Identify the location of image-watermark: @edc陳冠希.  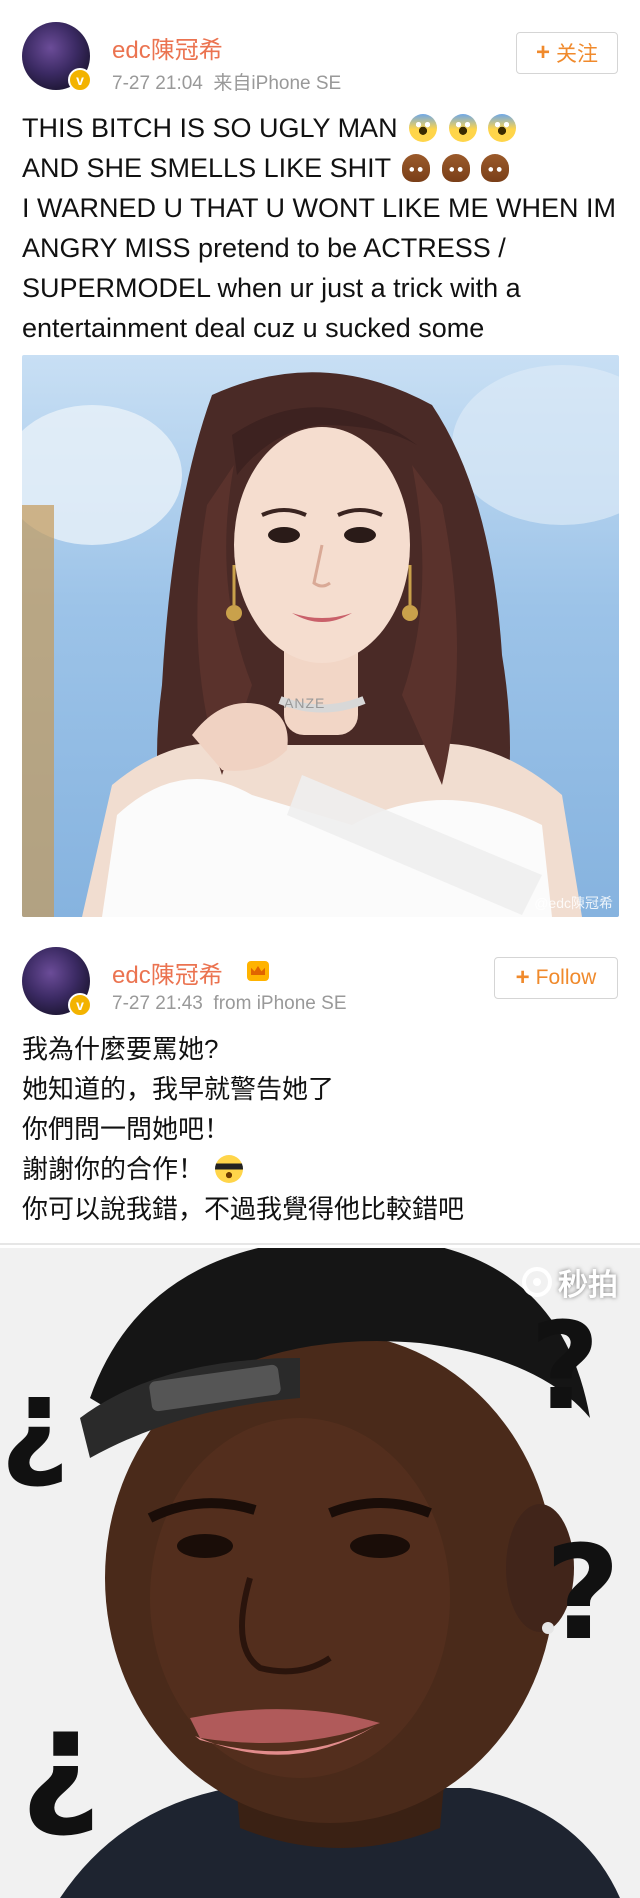
(573, 903).